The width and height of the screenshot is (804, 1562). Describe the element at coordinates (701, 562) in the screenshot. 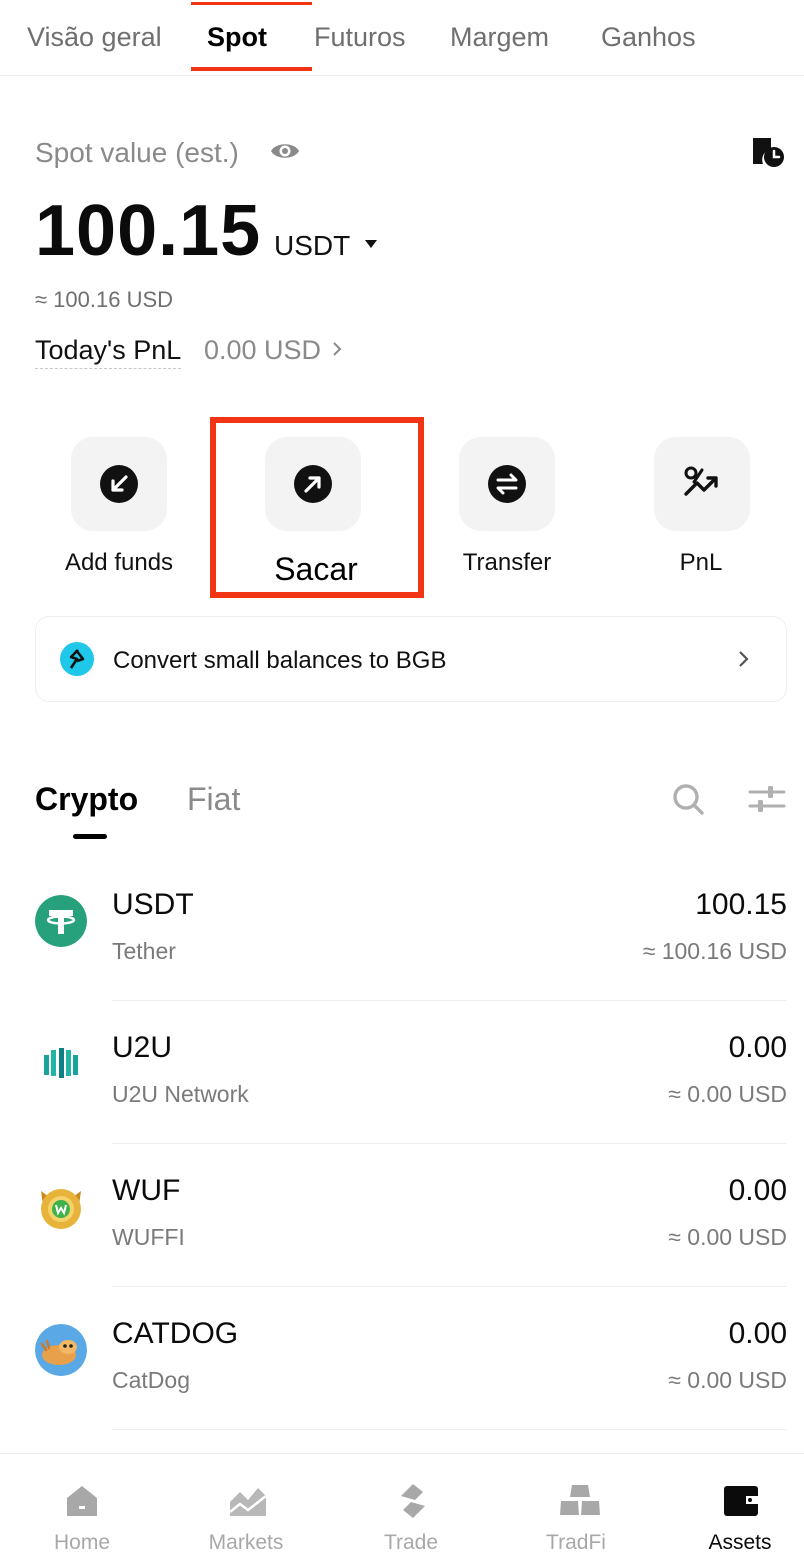

I see `pnl-label: PnL` at that location.